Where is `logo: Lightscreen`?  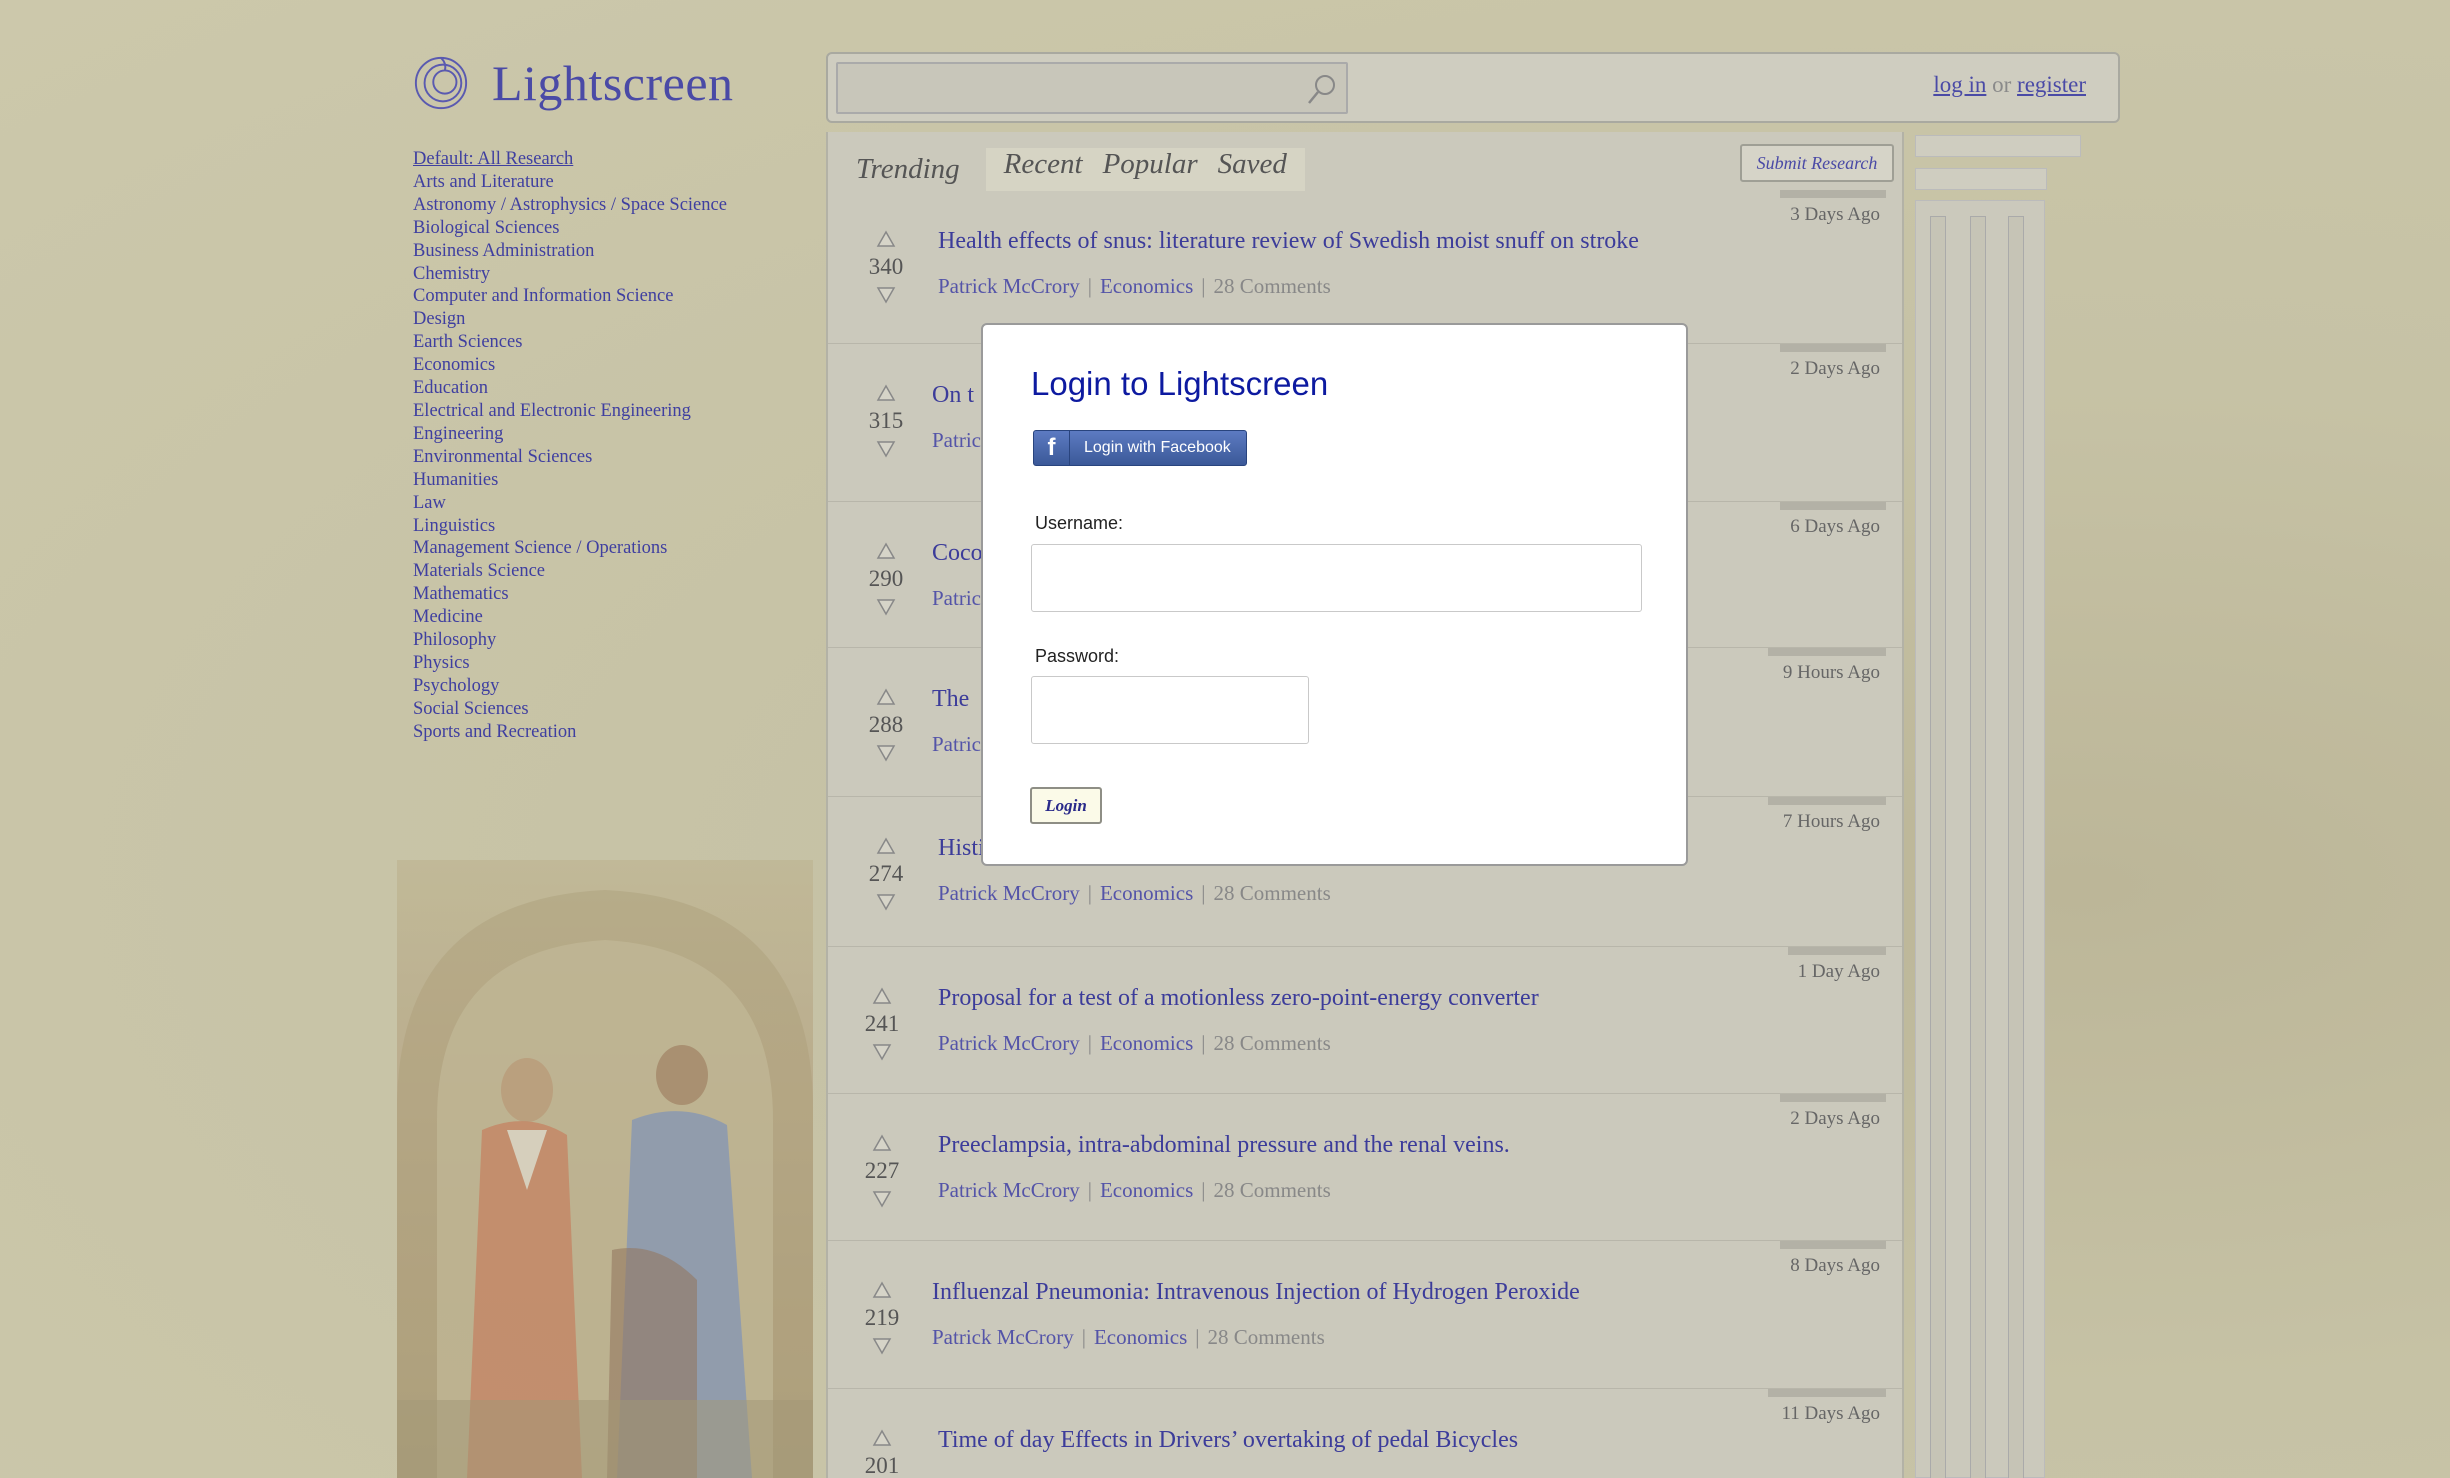
logo: Lightscreen is located at coordinates (573, 83).